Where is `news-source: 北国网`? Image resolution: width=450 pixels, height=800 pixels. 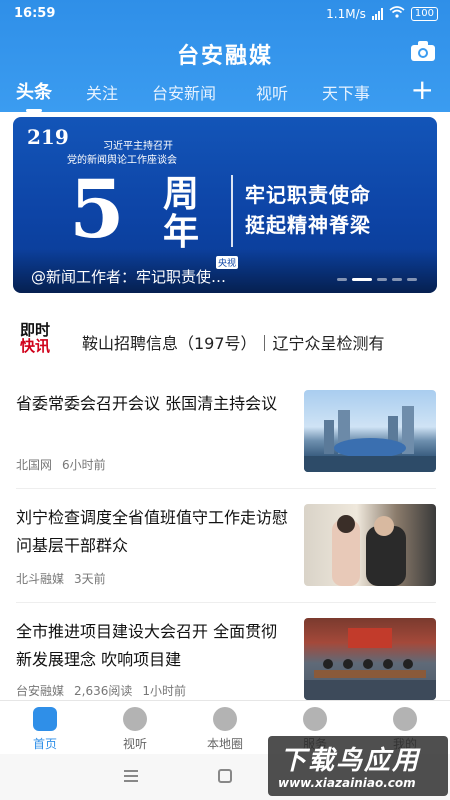 news-source: 北国网 is located at coordinates (34, 465).